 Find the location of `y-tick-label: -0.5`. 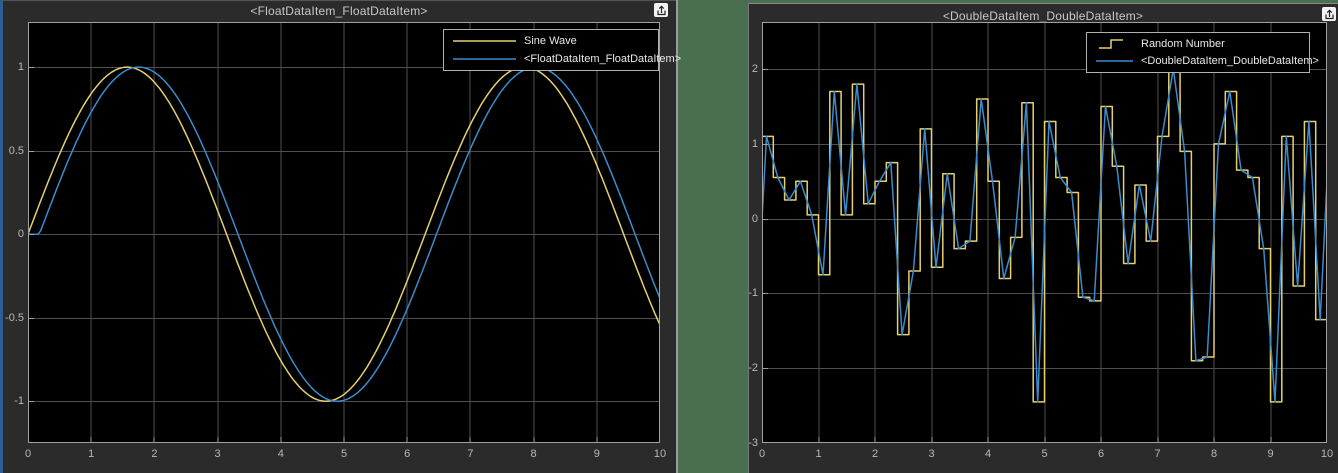

y-tick-label: -0.5 is located at coordinates (14, 317).